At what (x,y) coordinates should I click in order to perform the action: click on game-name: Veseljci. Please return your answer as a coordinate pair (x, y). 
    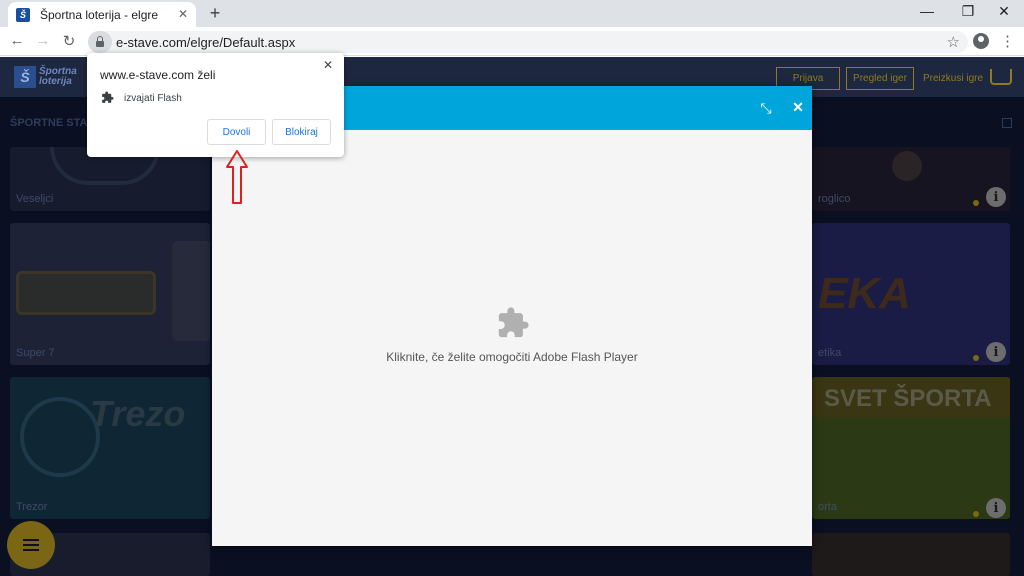
    Looking at the image, I should click on (35, 199).